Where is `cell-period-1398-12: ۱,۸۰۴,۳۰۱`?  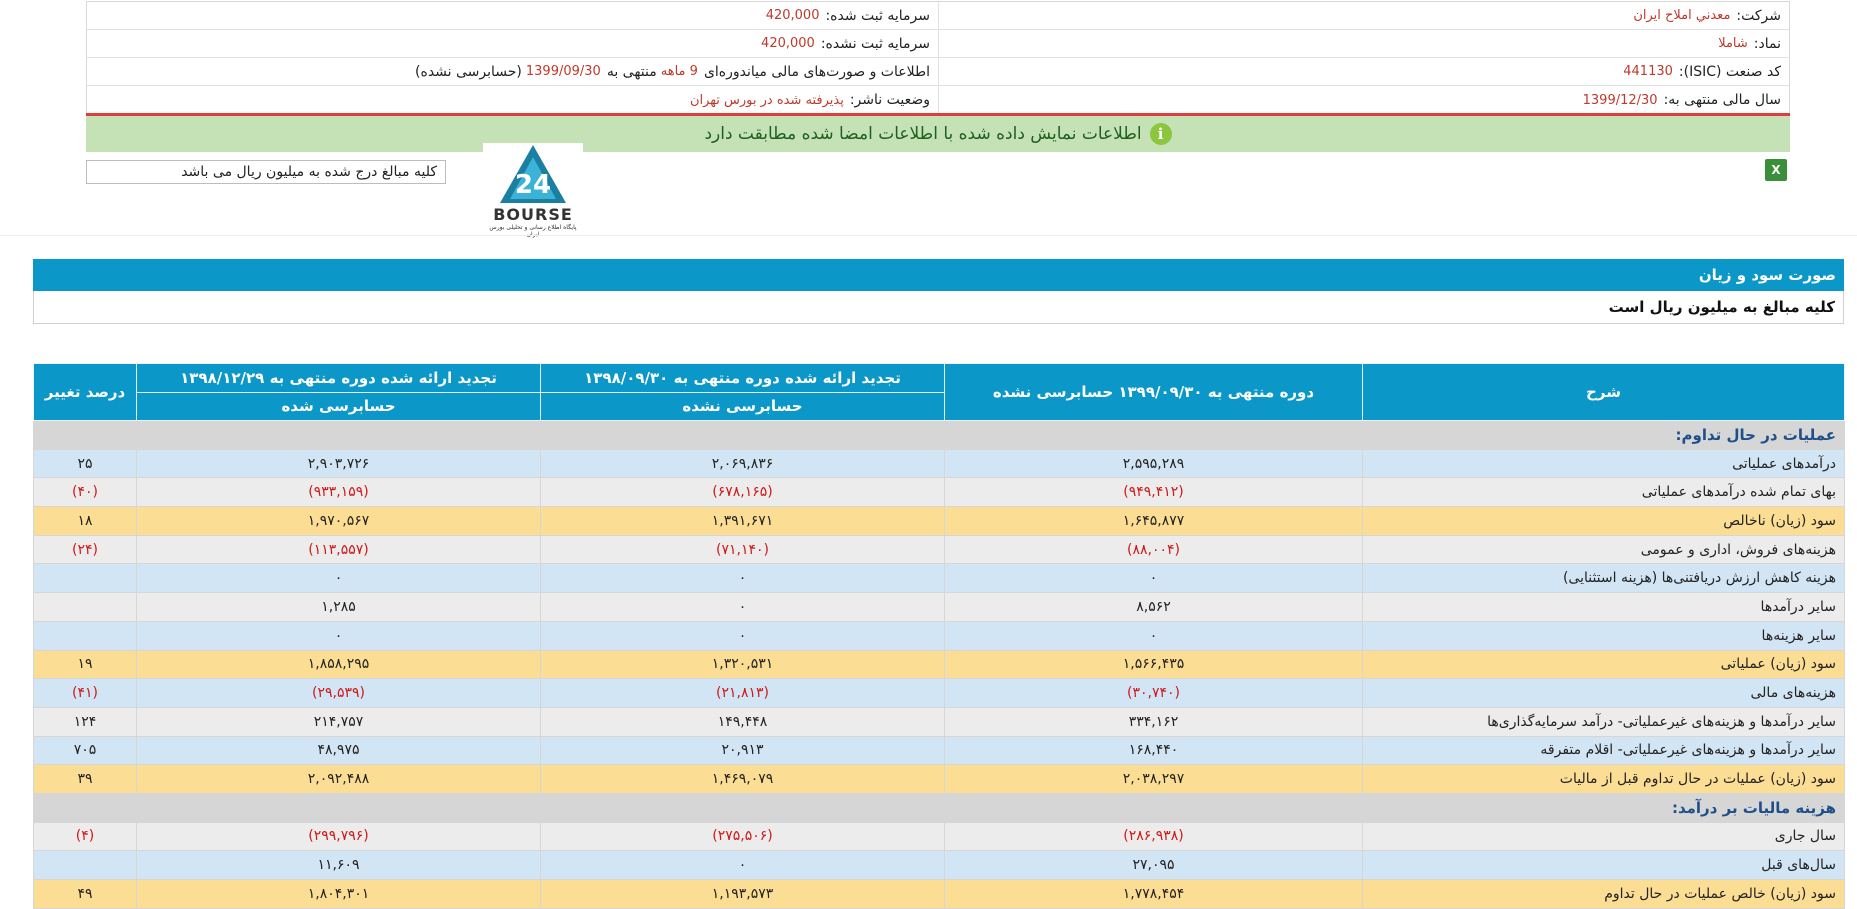
cell-period-1398-12: ۱,۸۰۴,۳۰۱ is located at coordinates (338, 894).